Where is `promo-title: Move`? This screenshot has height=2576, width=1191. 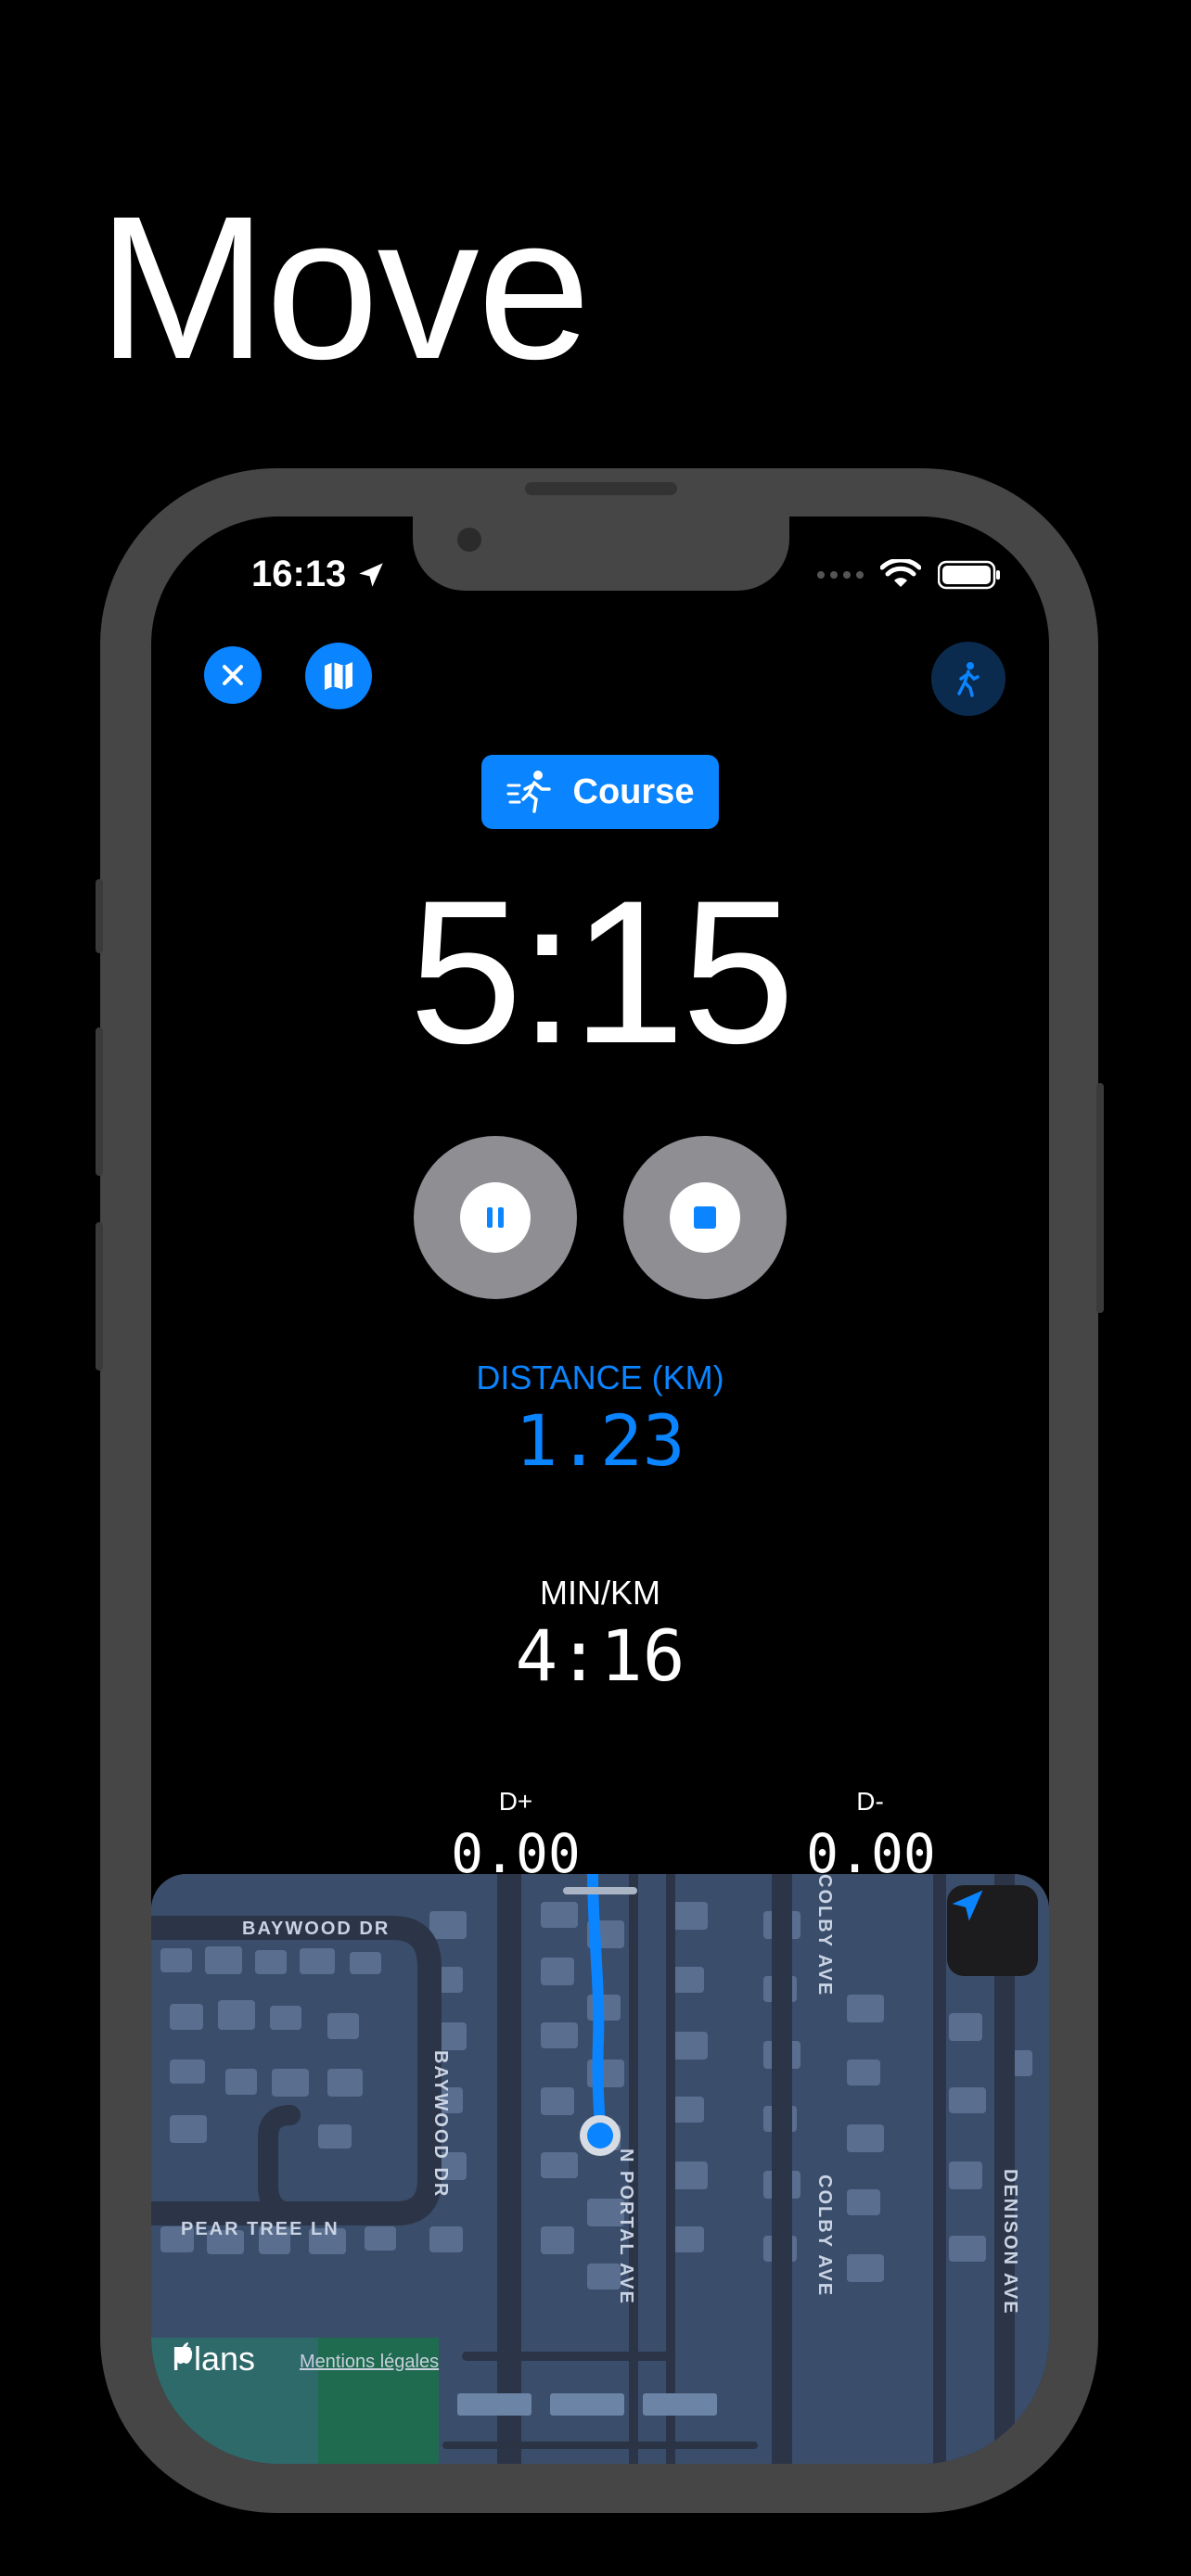
promo-title: Move is located at coordinates (344, 287).